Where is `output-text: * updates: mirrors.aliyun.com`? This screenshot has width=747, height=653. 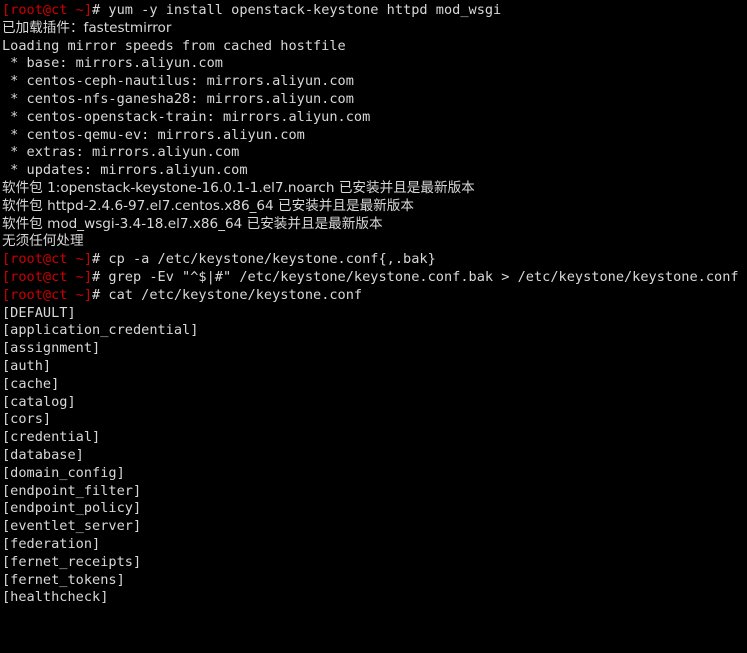
output-text: * updates: mirrors.aliyun.com is located at coordinates (125, 170).